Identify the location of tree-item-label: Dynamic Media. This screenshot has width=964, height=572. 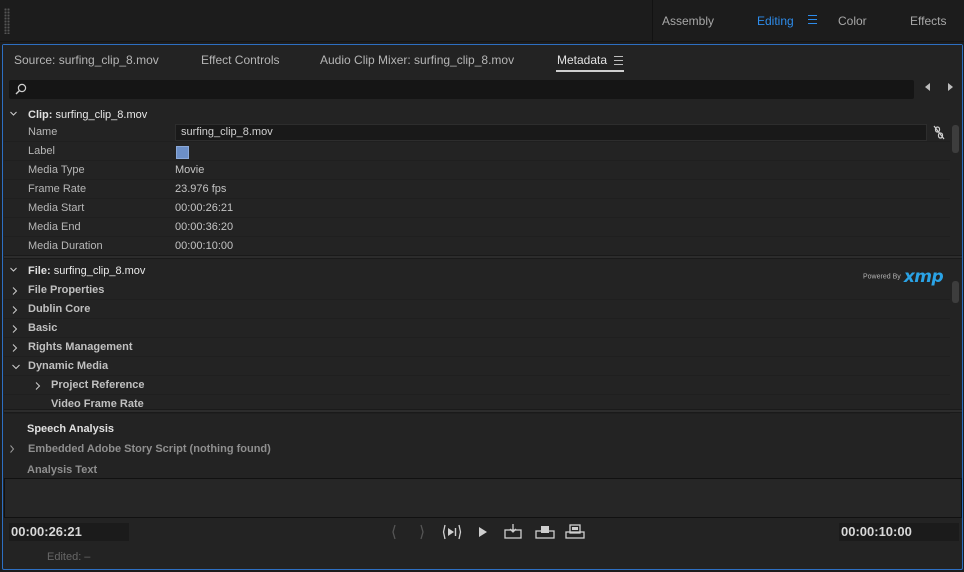
(68, 366).